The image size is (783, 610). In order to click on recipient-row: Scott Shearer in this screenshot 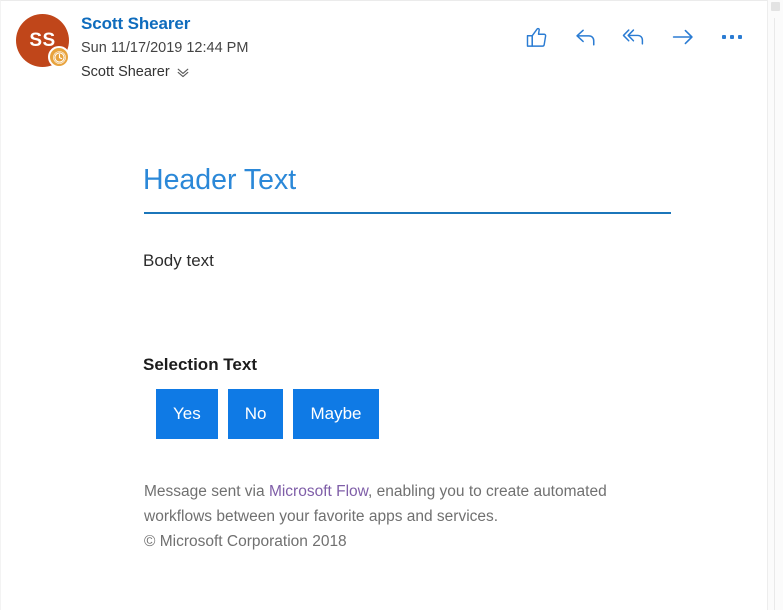, I will do `click(164, 72)`.